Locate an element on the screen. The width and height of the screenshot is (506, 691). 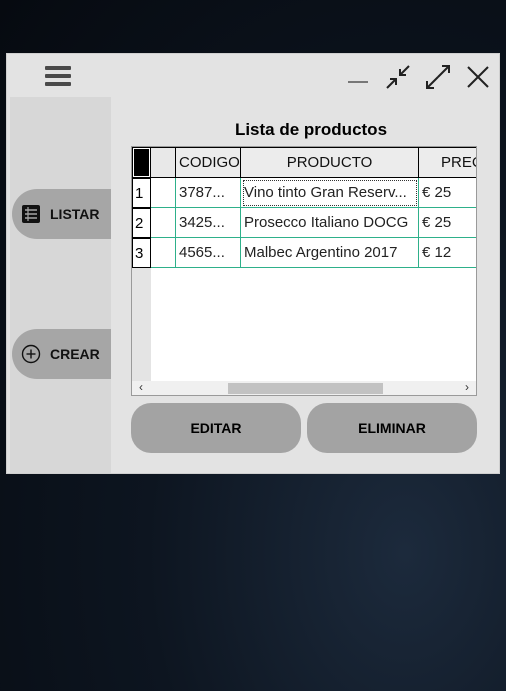
row-header: 3 is located at coordinates (141, 253).